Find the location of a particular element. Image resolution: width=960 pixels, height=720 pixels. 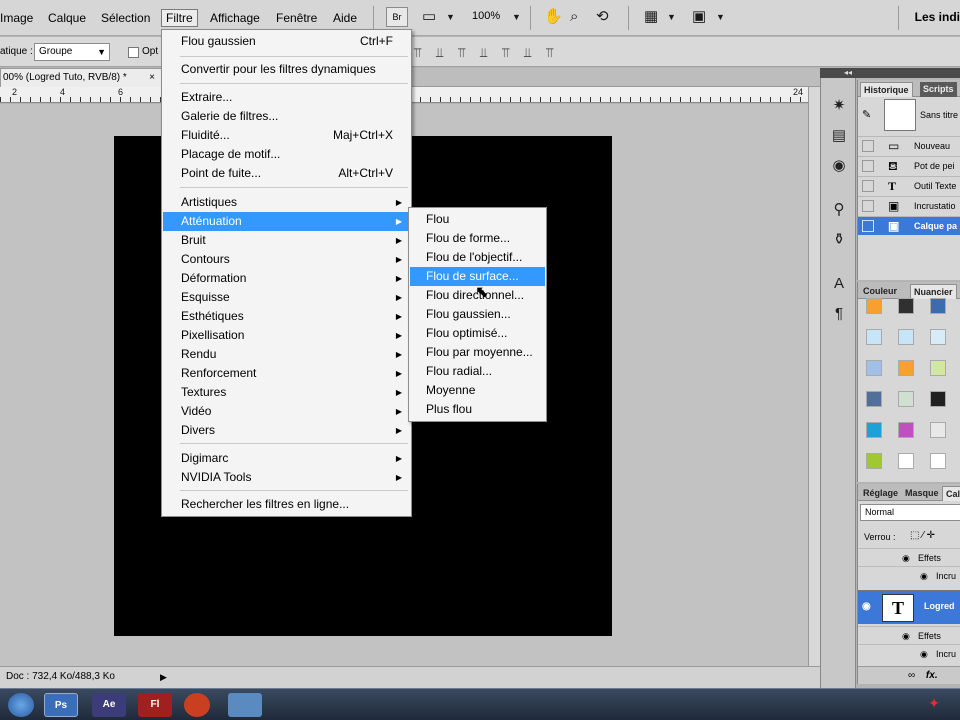

layer-effects-row: ◉ Effets is located at coordinates (909, 557).